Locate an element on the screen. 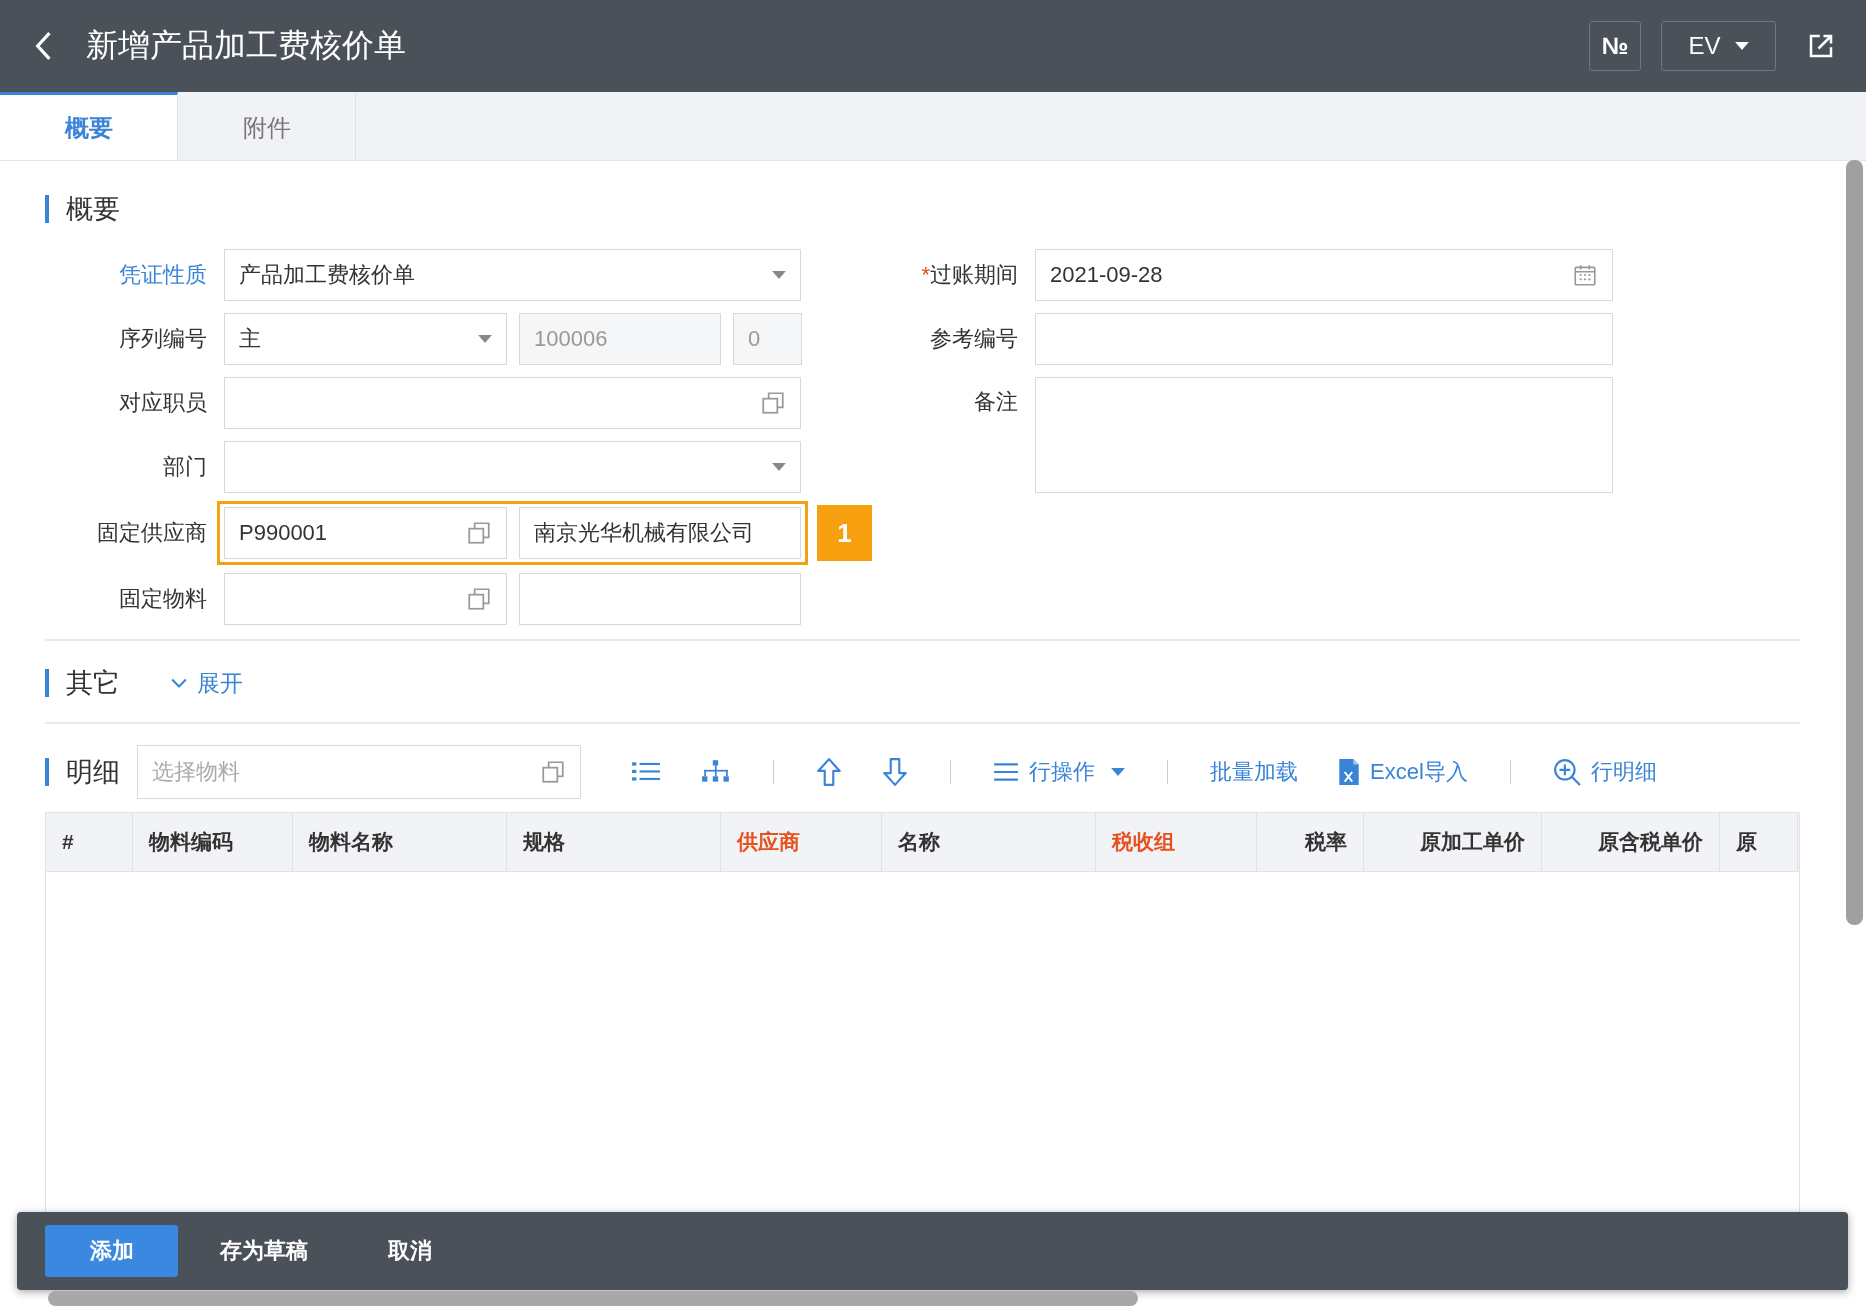 The height and width of the screenshot is (1308, 1866). excel-import-button: Excel导入 is located at coordinates (1403, 772).